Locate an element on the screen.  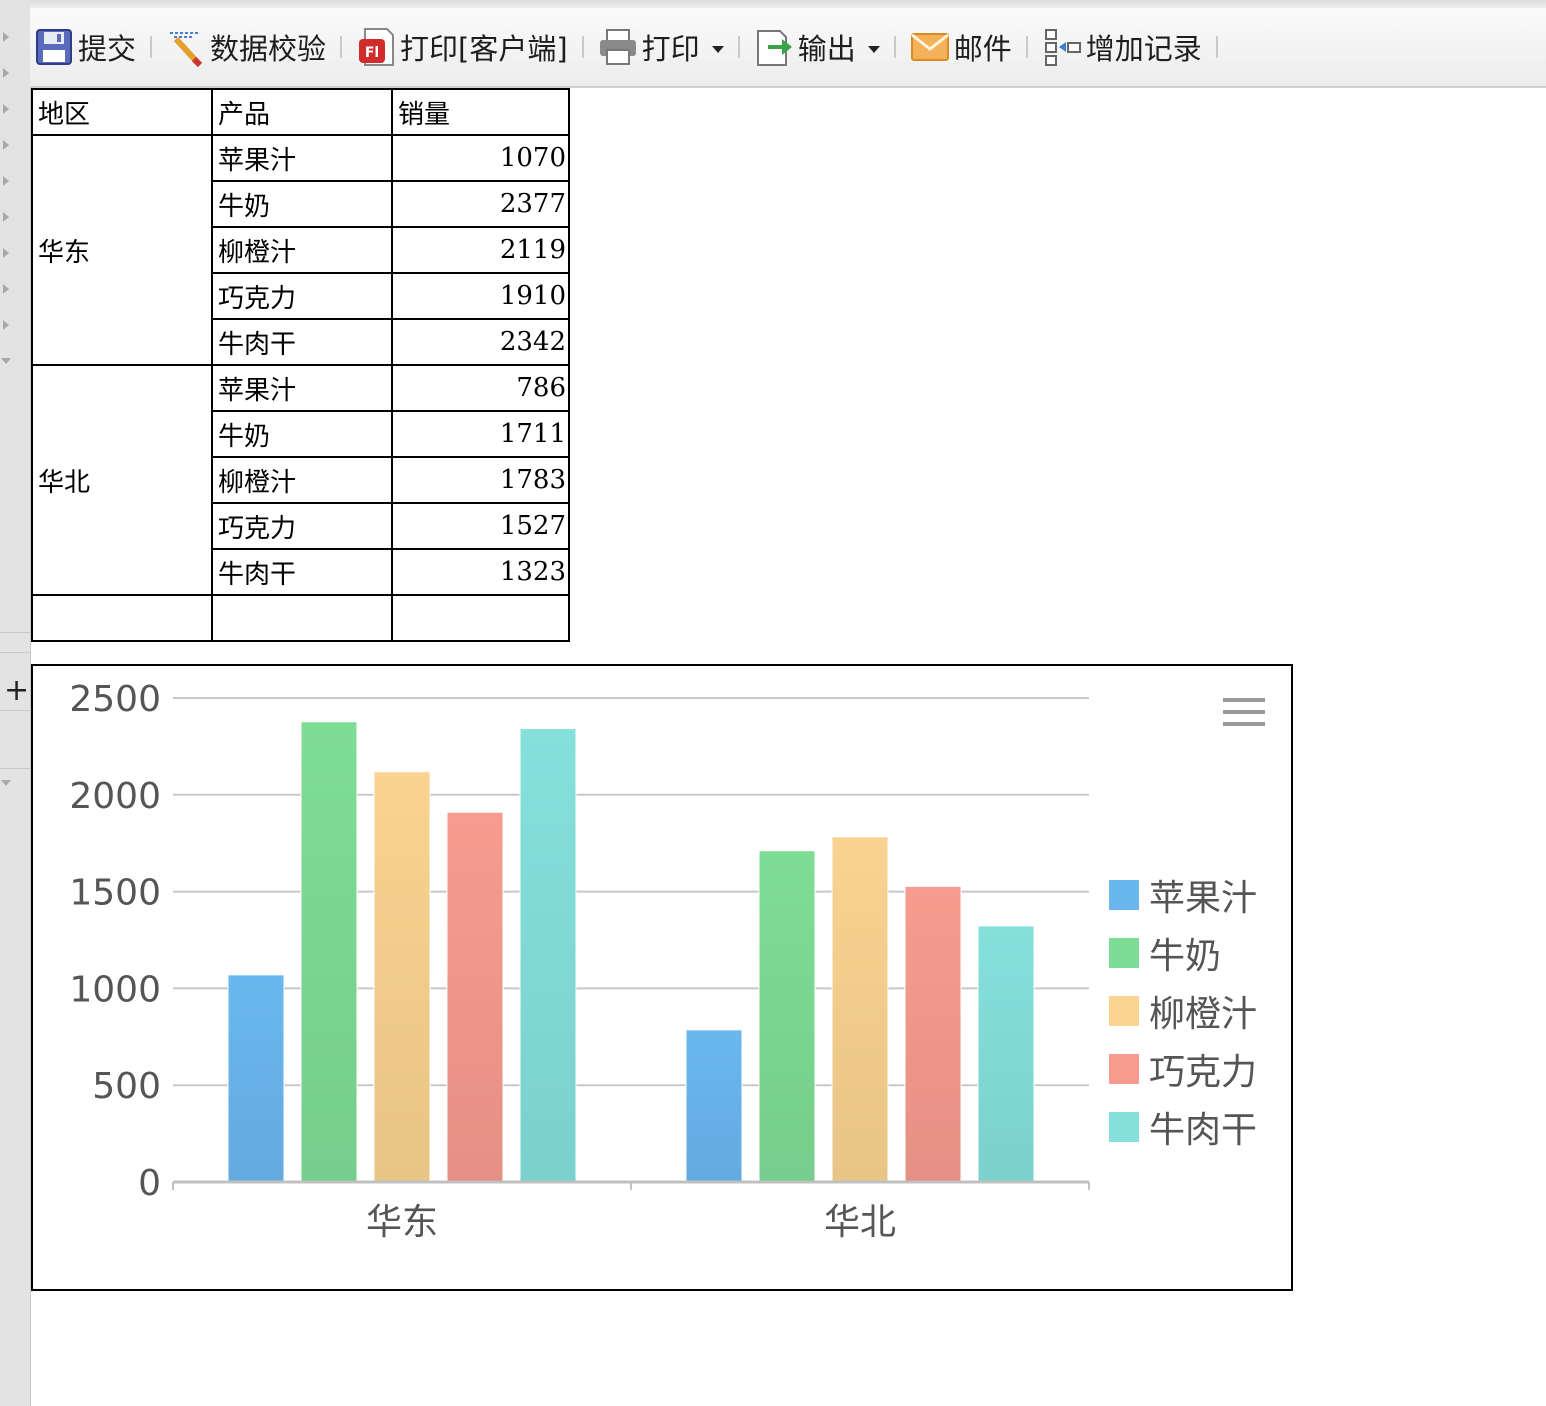
y-tick-label: 1500 is located at coordinates (115, 893).